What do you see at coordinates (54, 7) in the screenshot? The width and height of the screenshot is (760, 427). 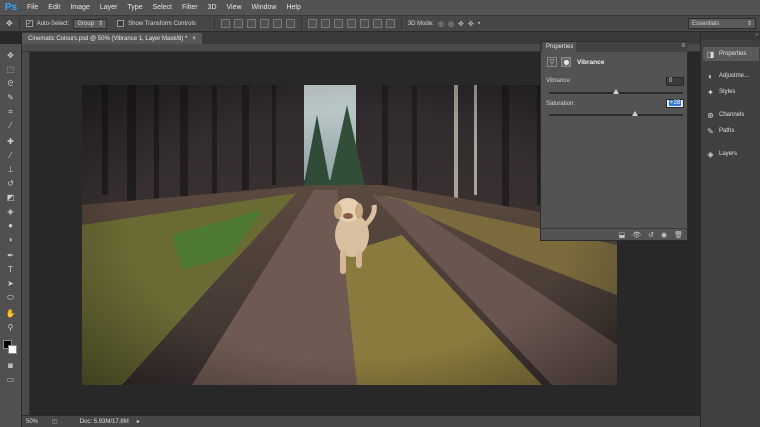 I see `menu-edit: Edit` at bounding box center [54, 7].